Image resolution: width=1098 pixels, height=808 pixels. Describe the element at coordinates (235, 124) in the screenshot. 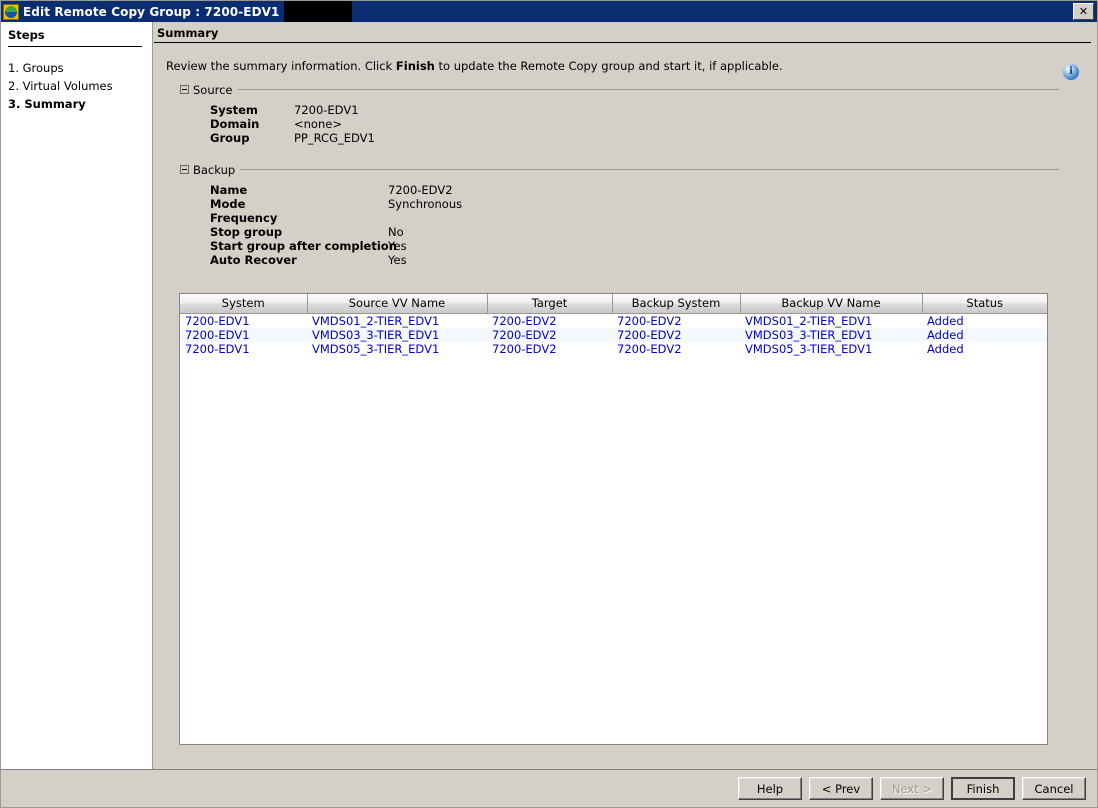

I see `source-field-domain-label: Domain` at that location.